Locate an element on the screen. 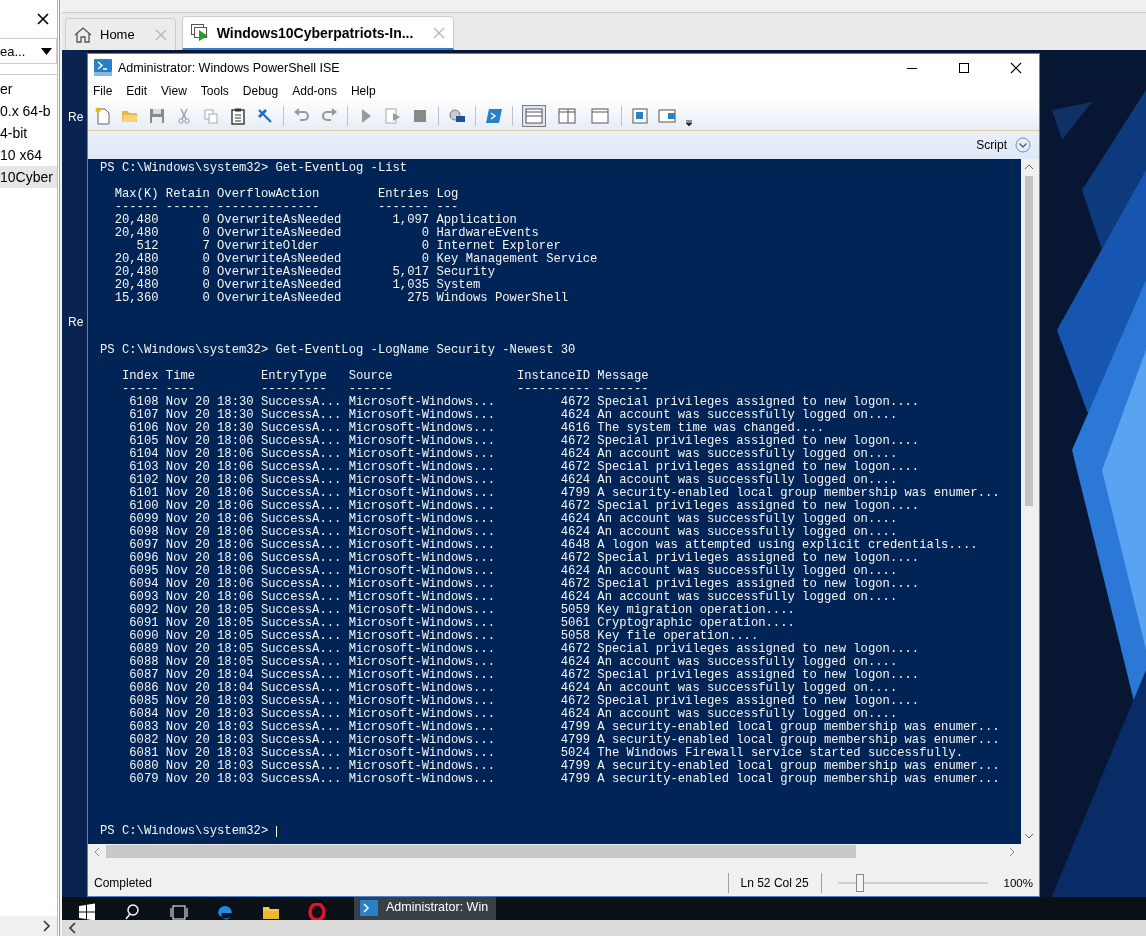  overflow-caret-icon is located at coordinates (689, 123).